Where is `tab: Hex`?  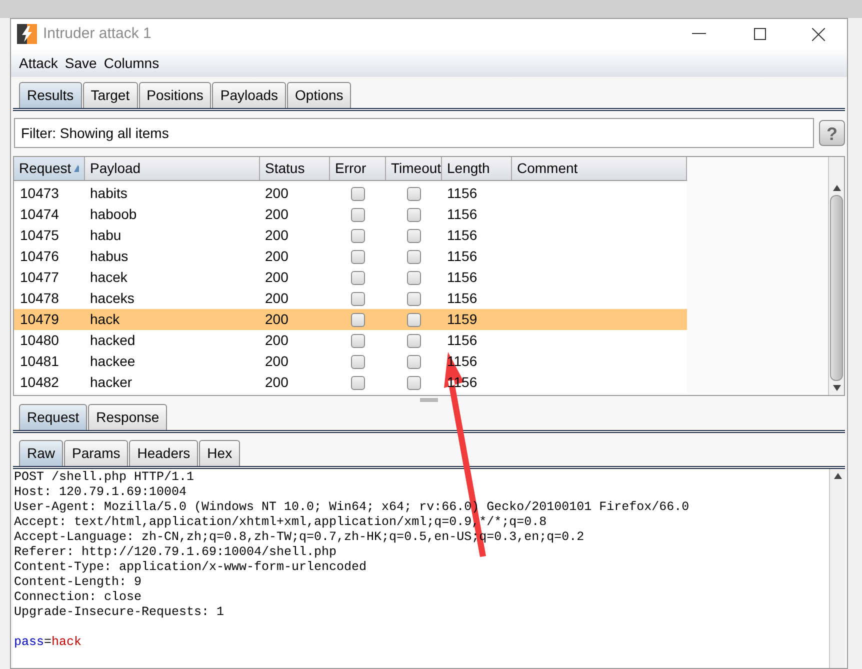 tab: Hex is located at coordinates (219, 453).